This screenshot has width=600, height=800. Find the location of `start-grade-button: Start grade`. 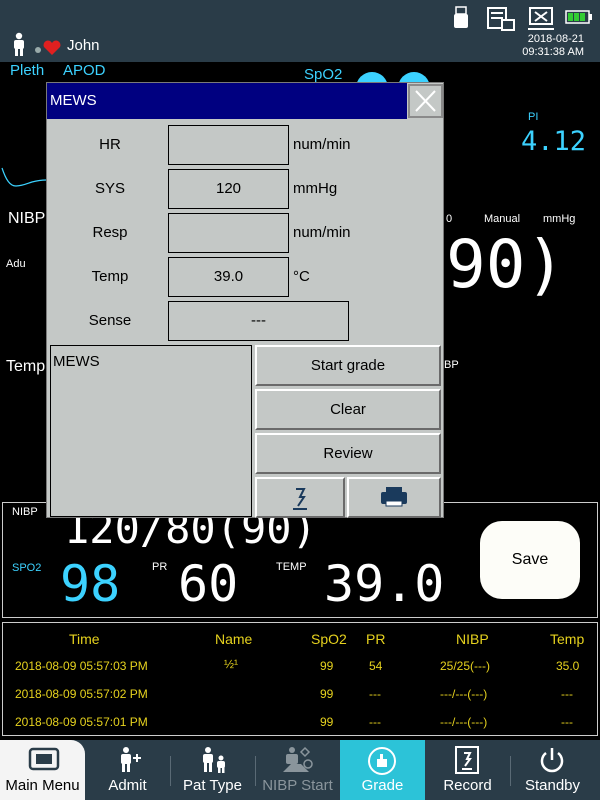

start-grade-button: Start grade is located at coordinates (348, 365).